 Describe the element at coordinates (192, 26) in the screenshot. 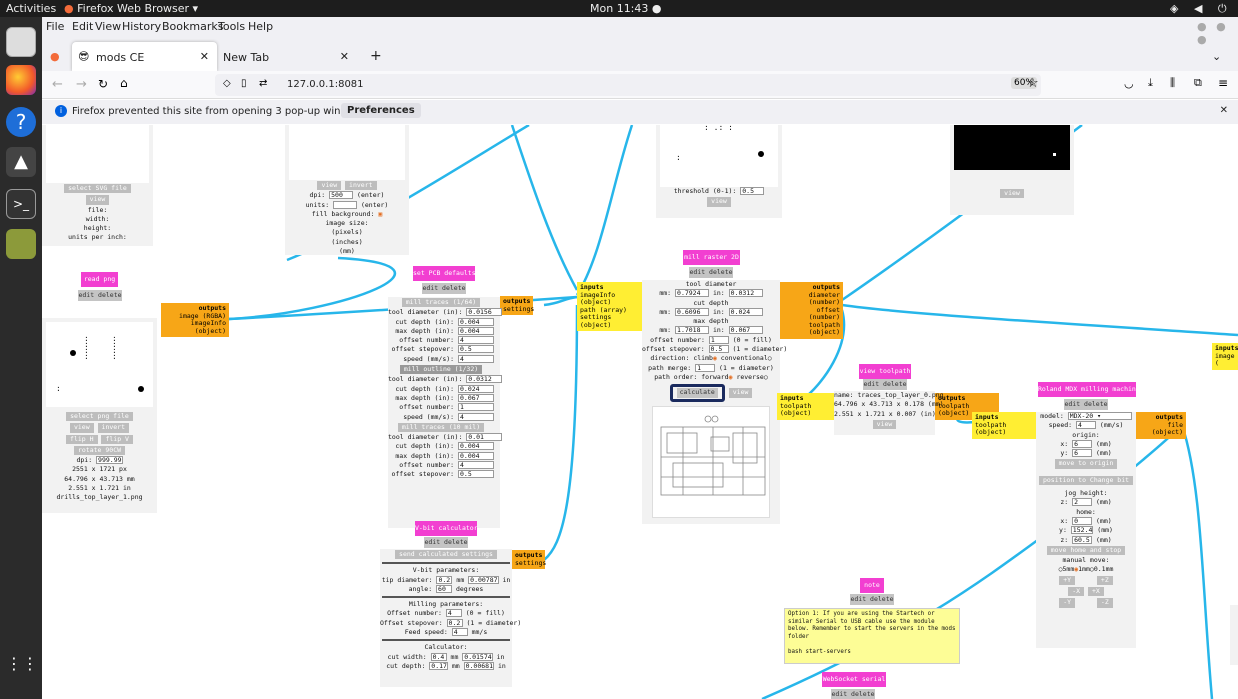

I see `menu-bookmarks: Bookmarks` at that location.